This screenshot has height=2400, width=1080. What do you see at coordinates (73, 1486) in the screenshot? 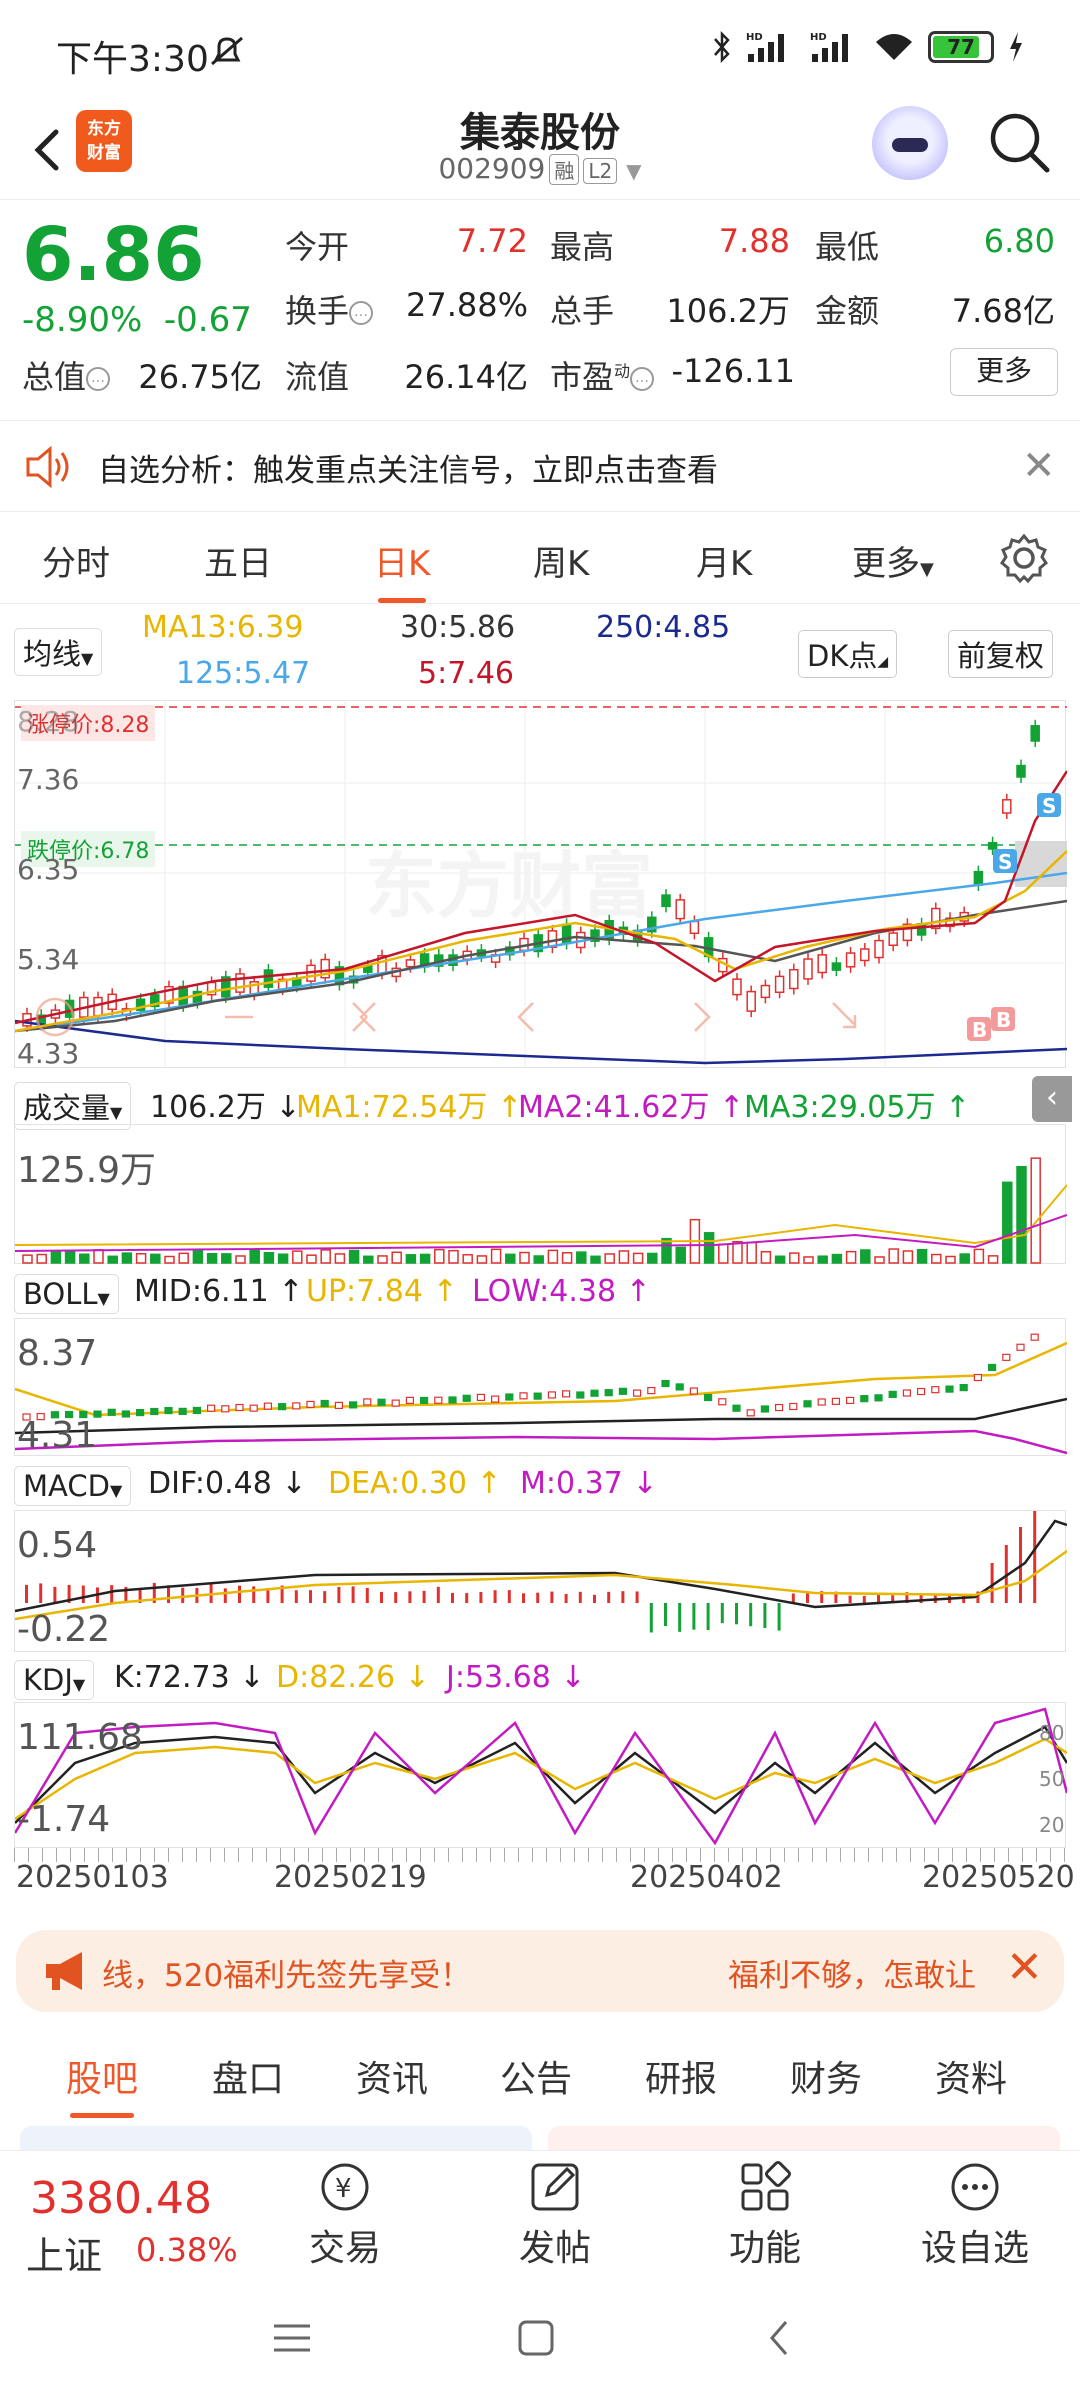
I see `macd-selector: MACD▼` at bounding box center [73, 1486].